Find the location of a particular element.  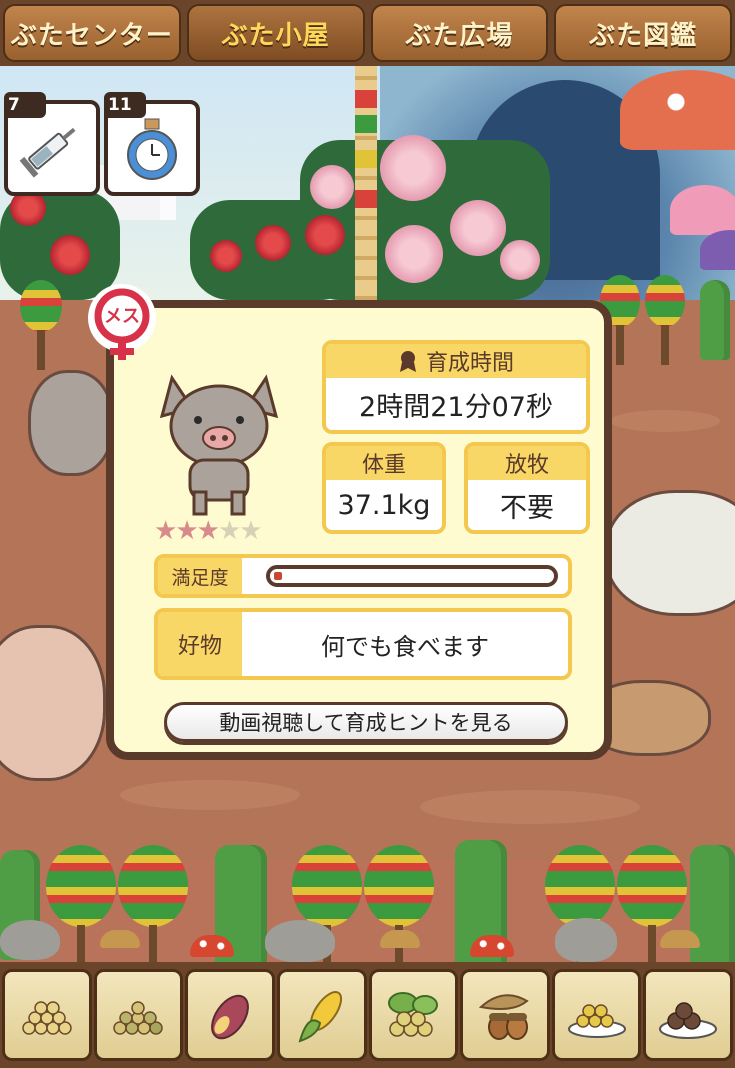

food-slot-mixed-grain is located at coordinates (138, 1015).